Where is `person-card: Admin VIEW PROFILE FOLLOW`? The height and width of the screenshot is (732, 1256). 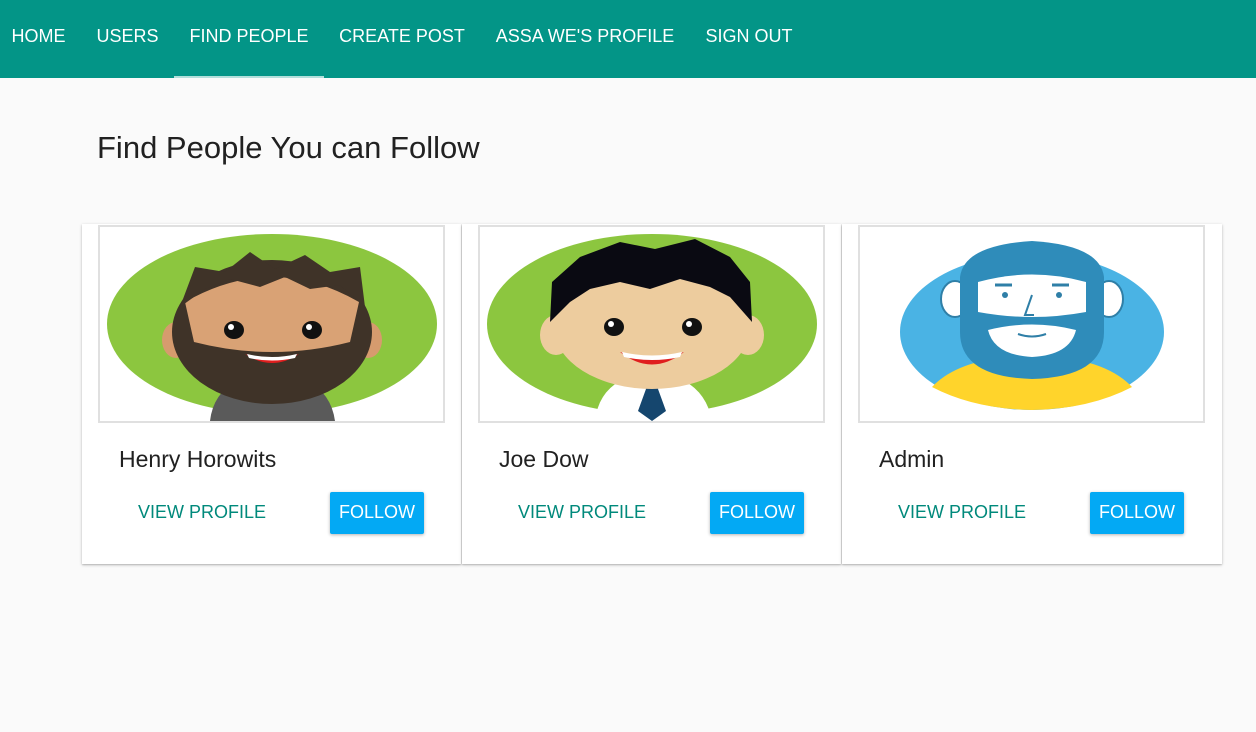
person-card: Admin VIEW PROFILE FOLLOW is located at coordinates (1032, 394).